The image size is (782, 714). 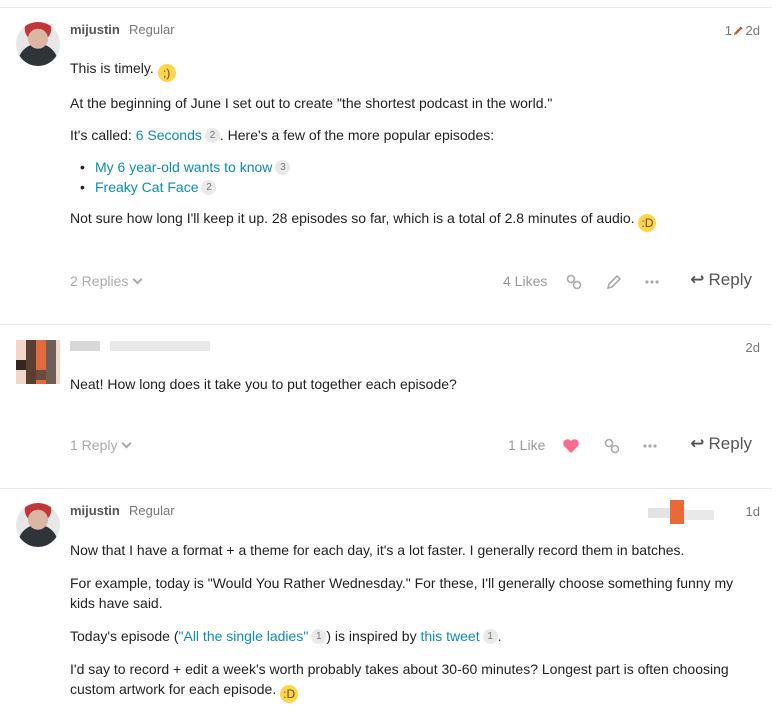 What do you see at coordinates (169, 135) in the screenshot?
I see `six-seconds-link: 6 Seconds` at bounding box center [169, 135].